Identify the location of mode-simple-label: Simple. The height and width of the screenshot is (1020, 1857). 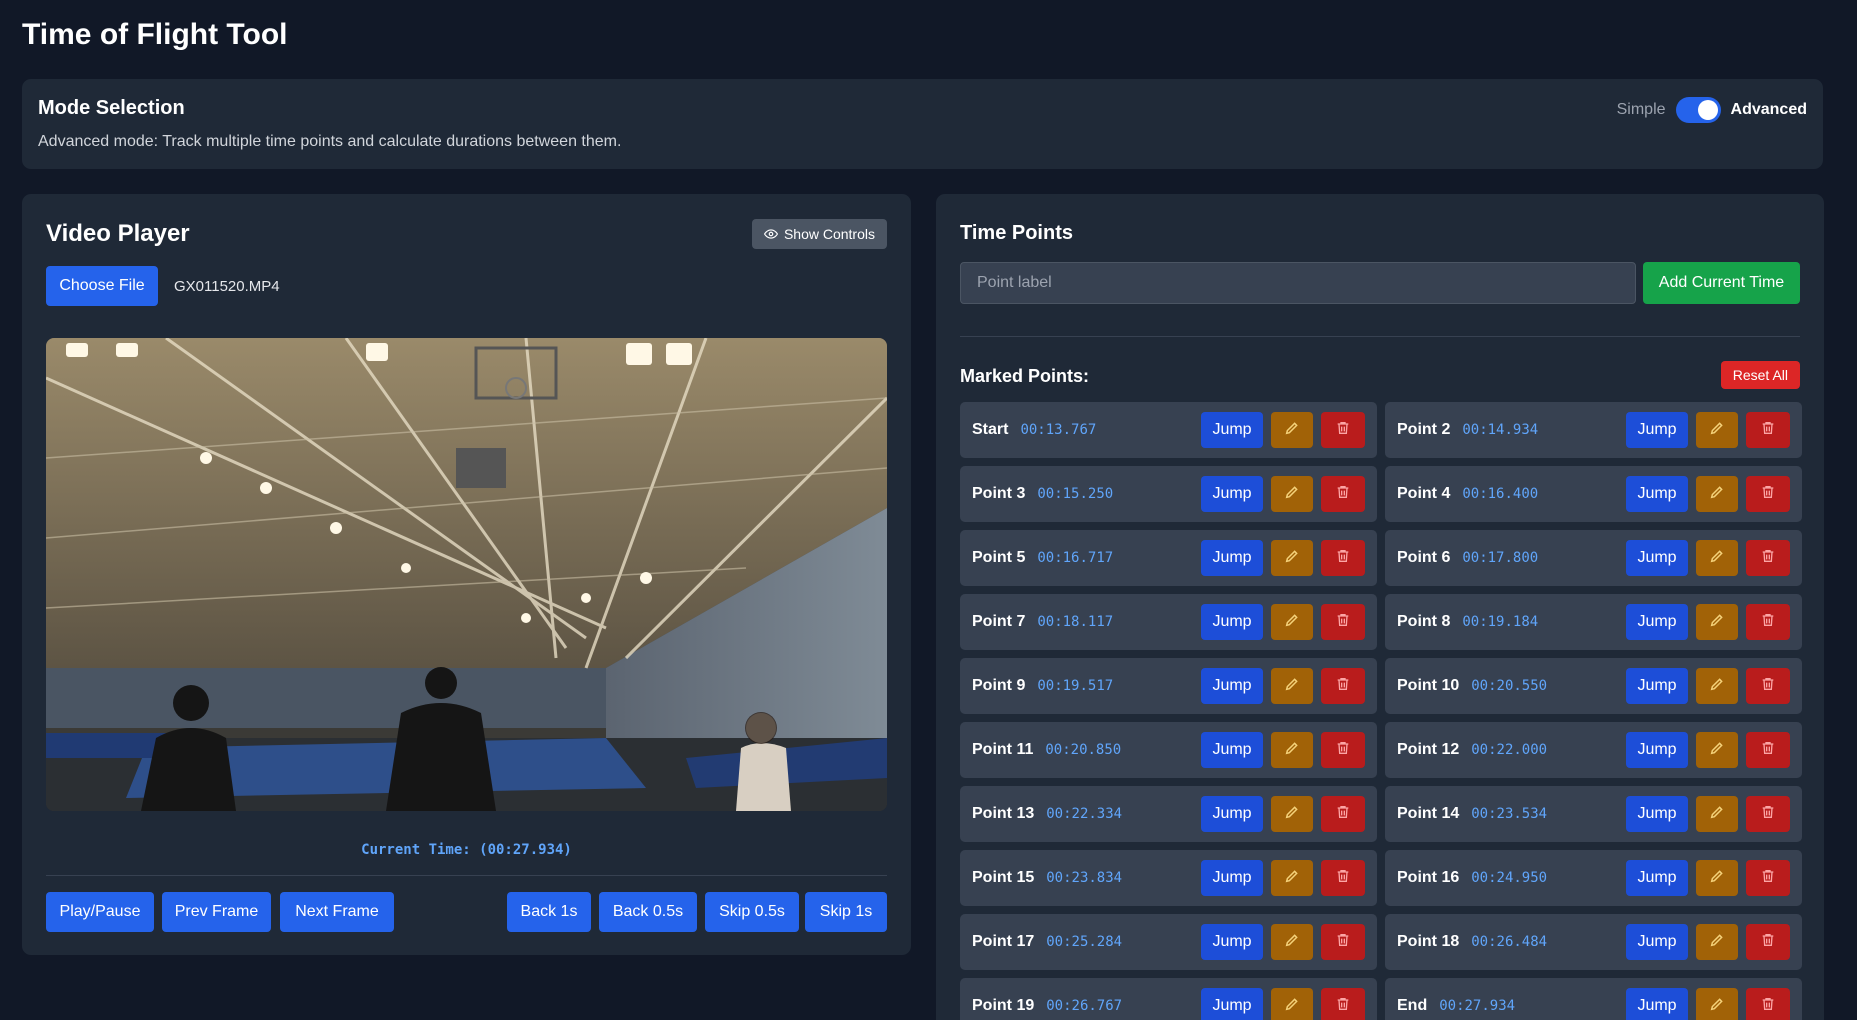
(1641, 110).